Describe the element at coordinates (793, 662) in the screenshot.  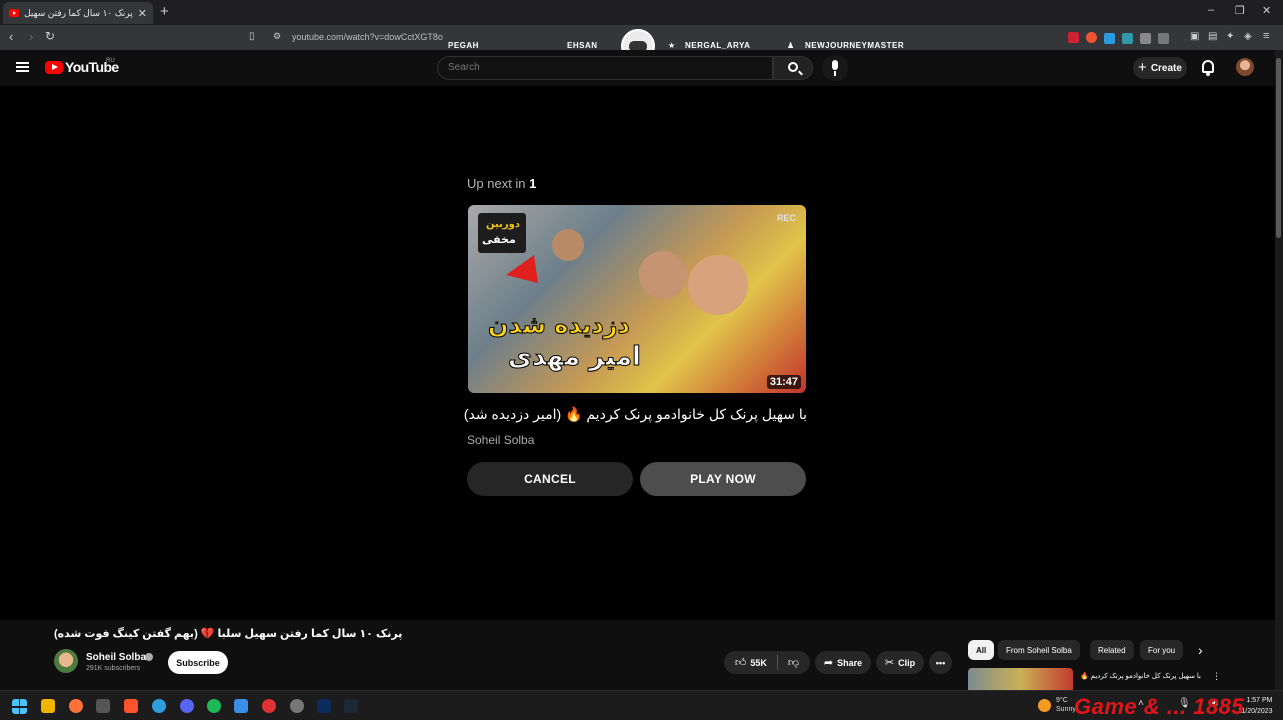
I see `thumbs-down-icon: 👎︎` at that location.